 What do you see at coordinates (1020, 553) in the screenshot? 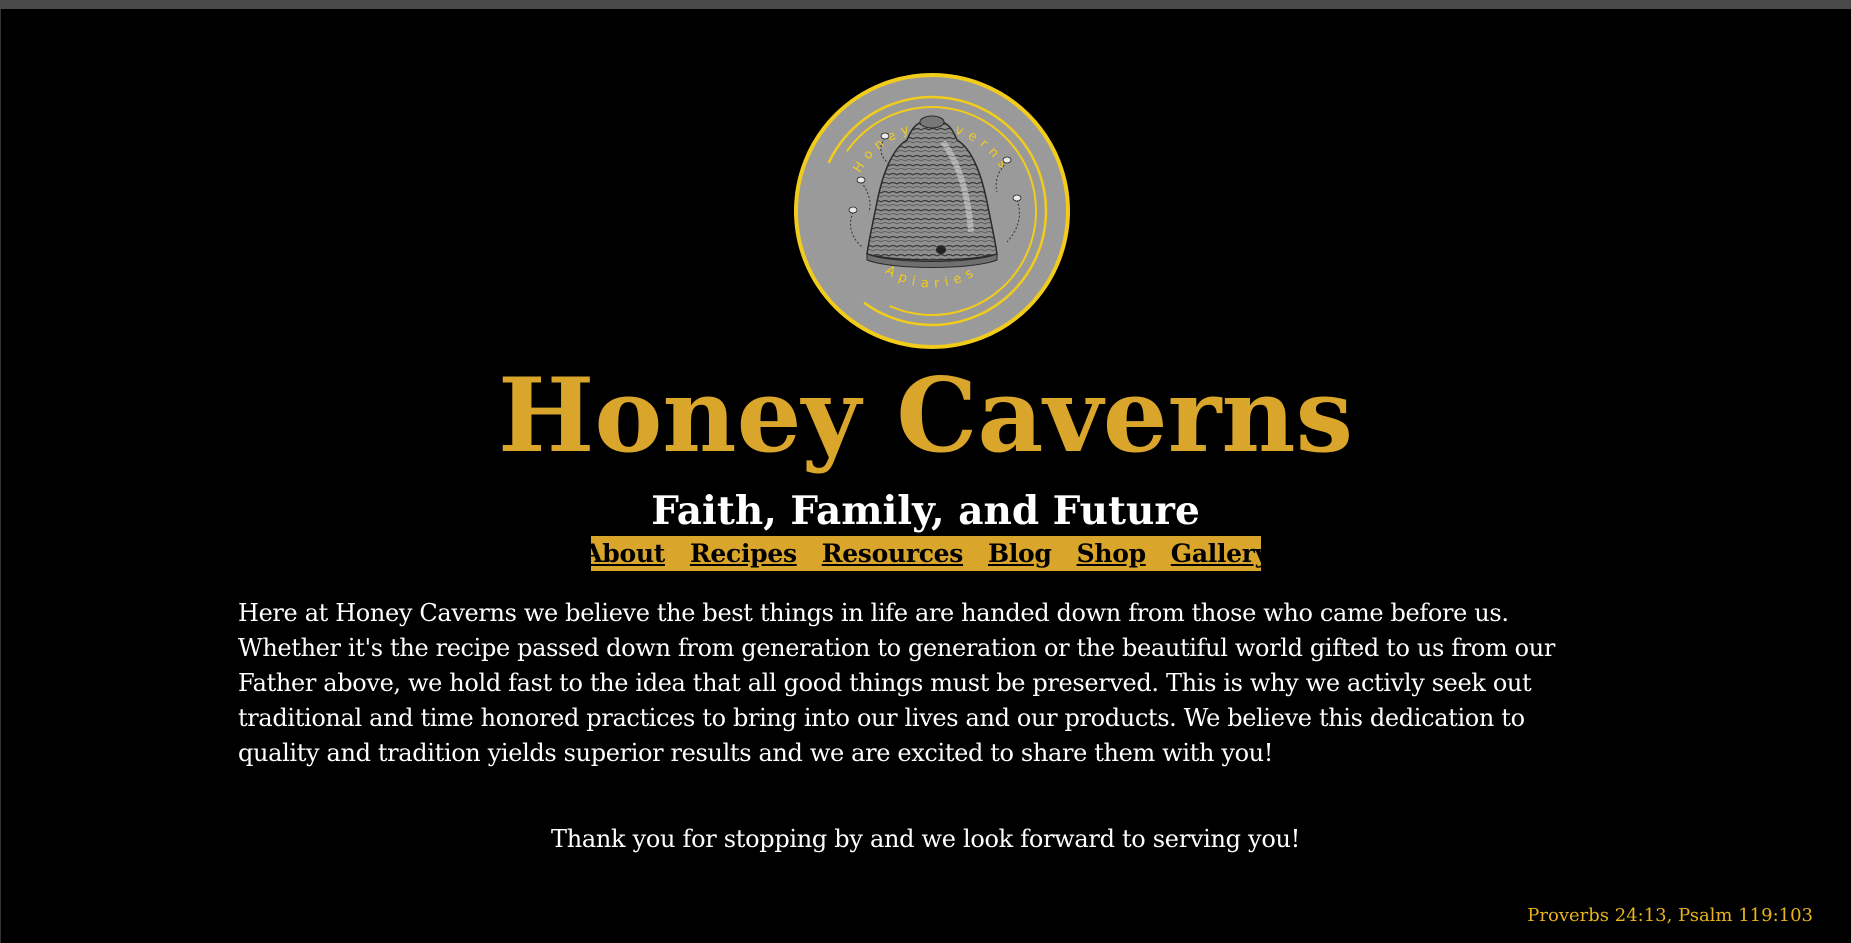
I see `nav-item-blog: Blog` at bounding box center [1020, 553].